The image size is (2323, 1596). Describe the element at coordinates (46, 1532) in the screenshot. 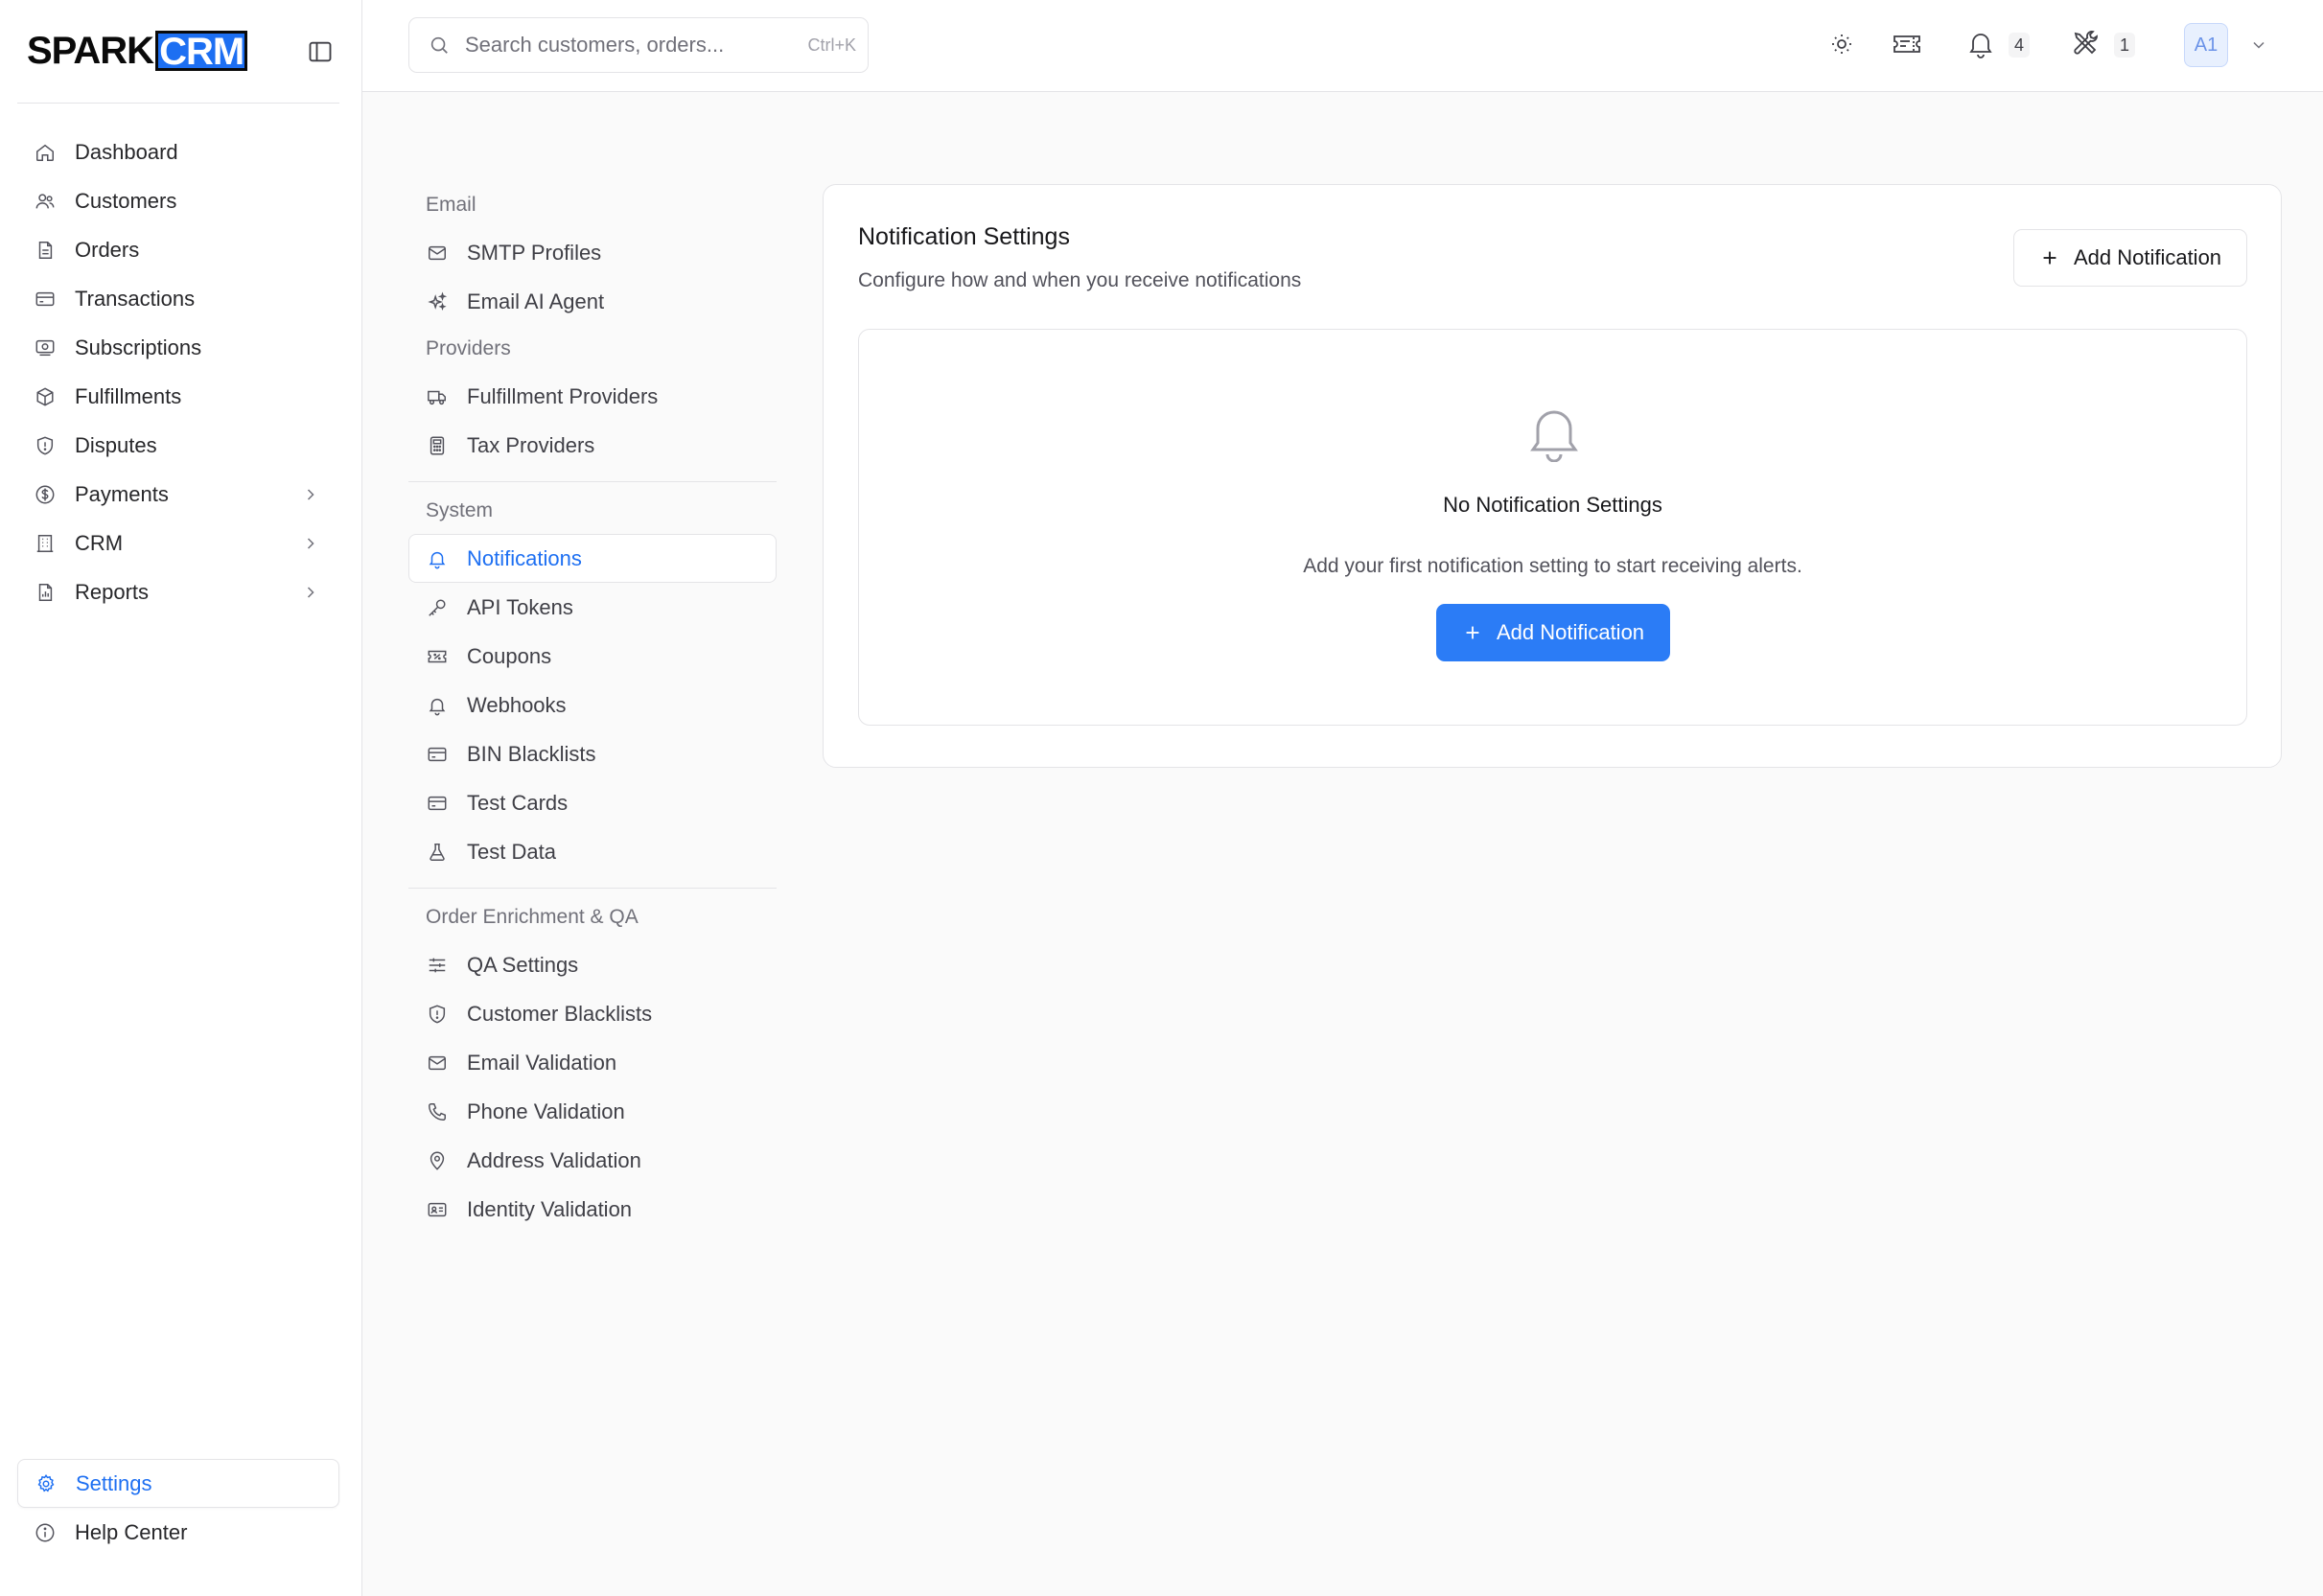

I see `info-icon` at that location.